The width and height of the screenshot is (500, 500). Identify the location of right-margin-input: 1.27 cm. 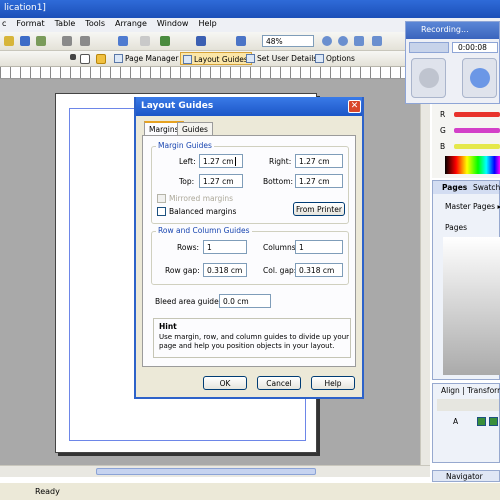
(319, 161).